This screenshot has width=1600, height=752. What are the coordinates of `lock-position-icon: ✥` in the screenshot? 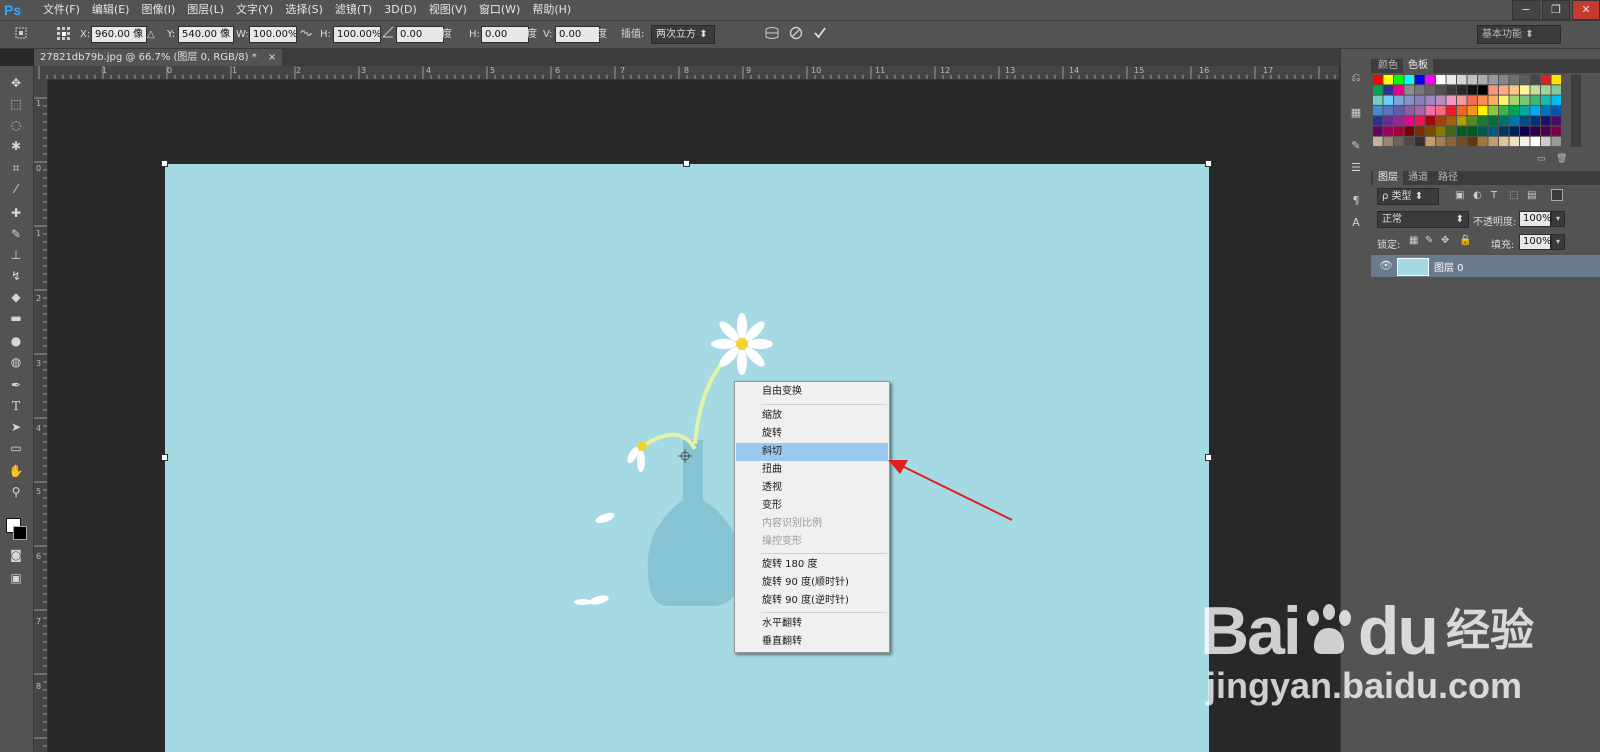 It's located at (1445, 240).